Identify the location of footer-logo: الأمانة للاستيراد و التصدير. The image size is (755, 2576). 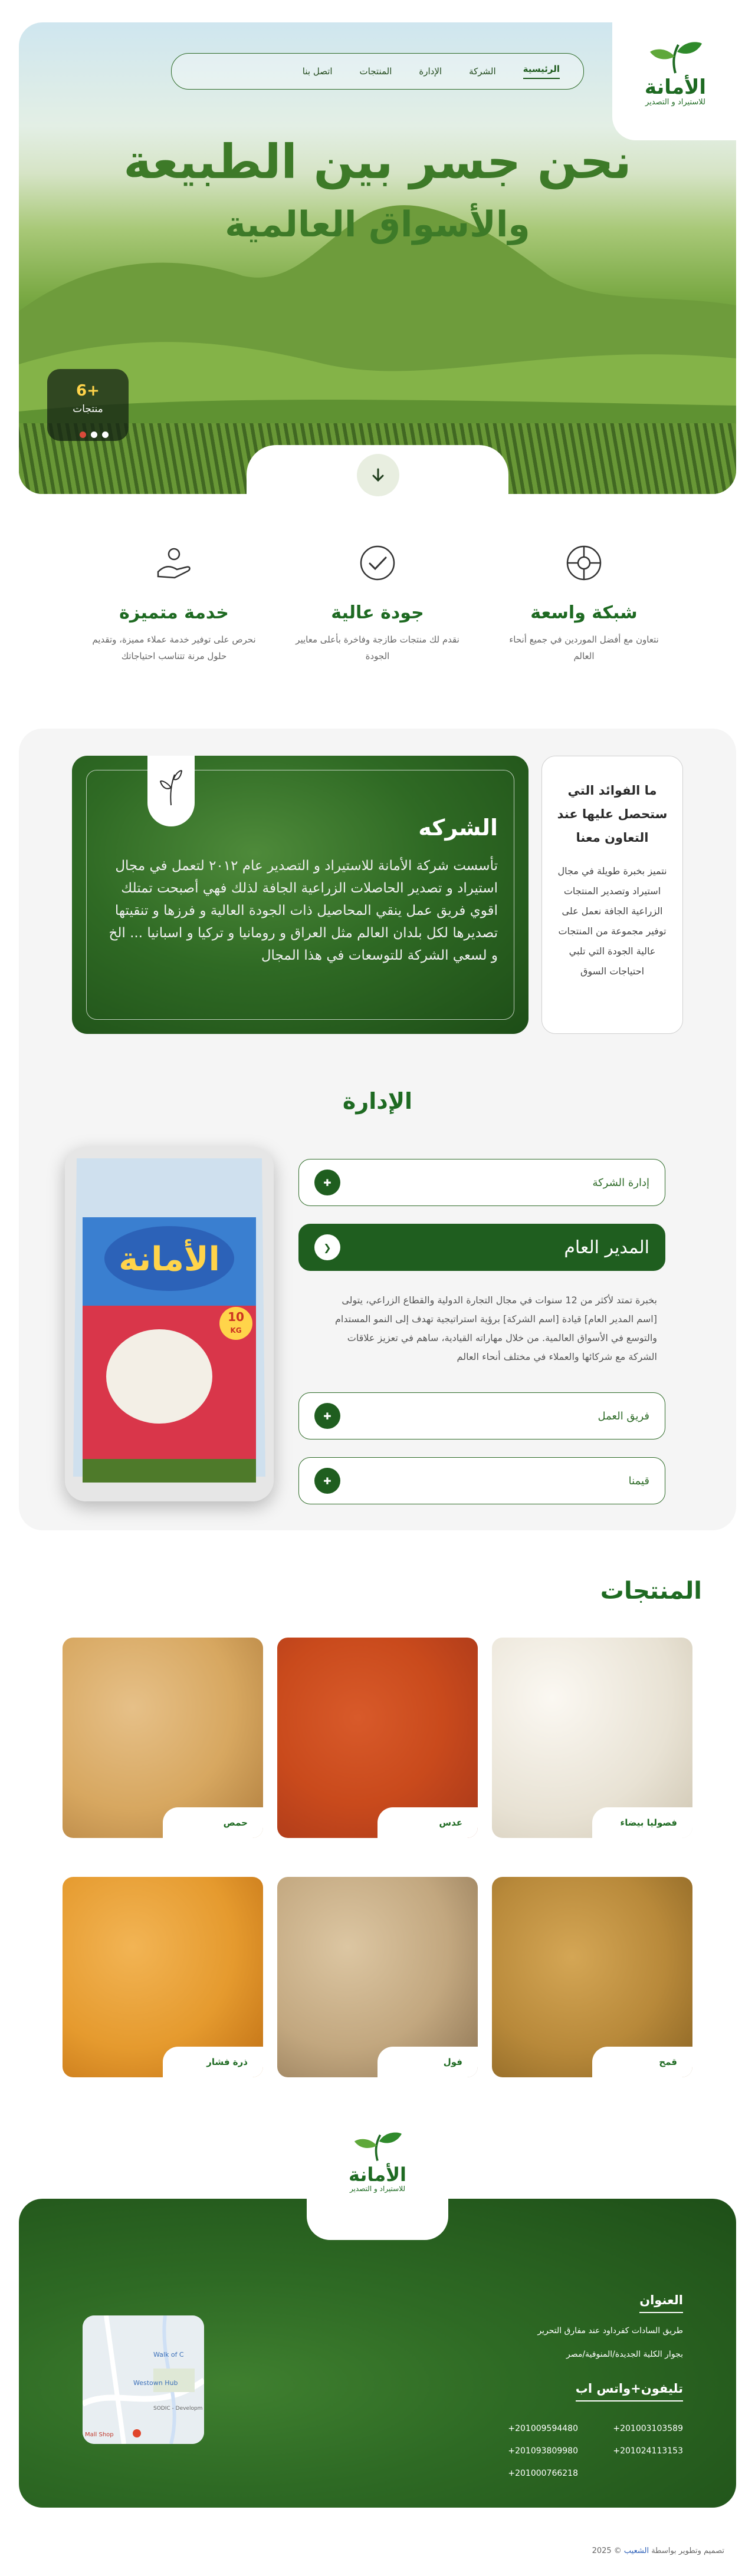
(377, 2161).